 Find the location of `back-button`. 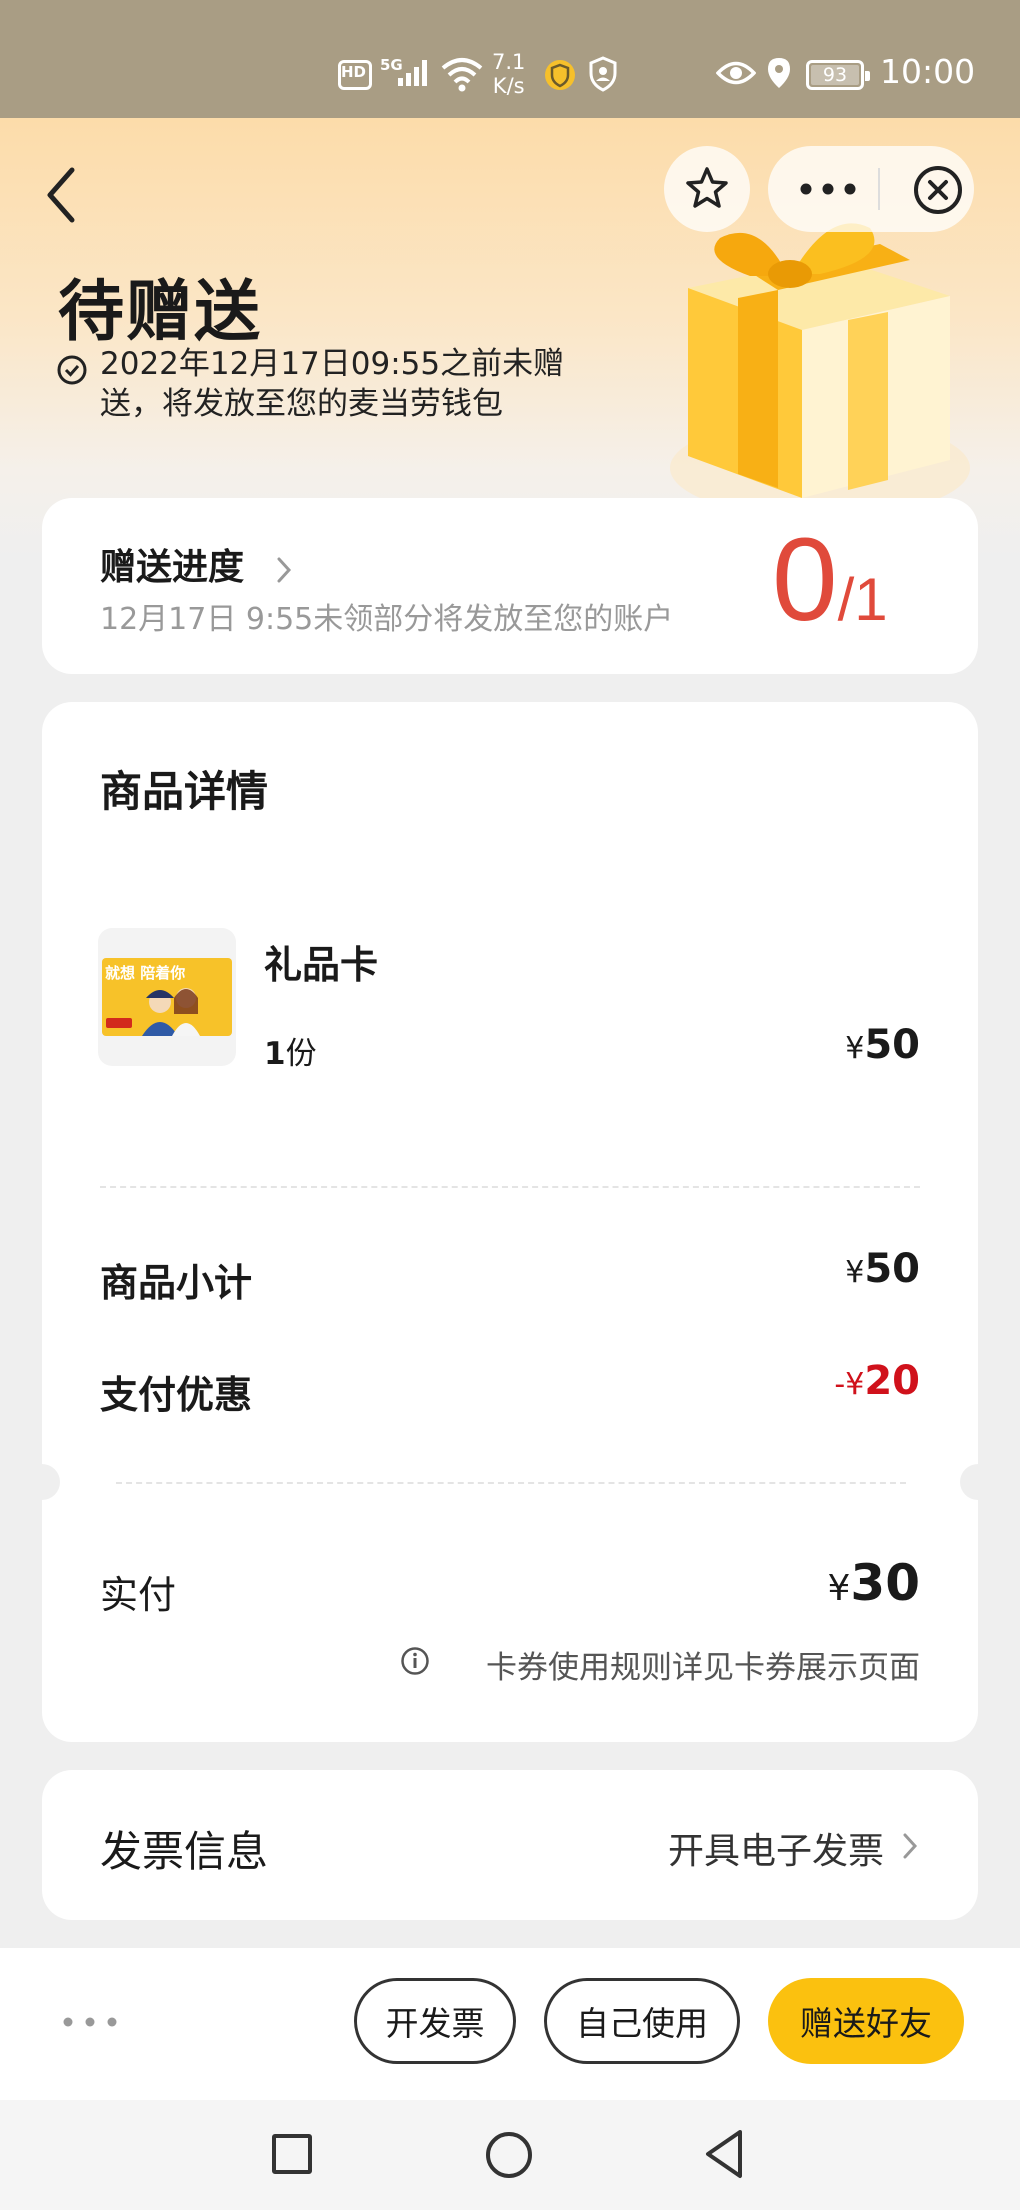

back-button is located at coordinates (63, 195).